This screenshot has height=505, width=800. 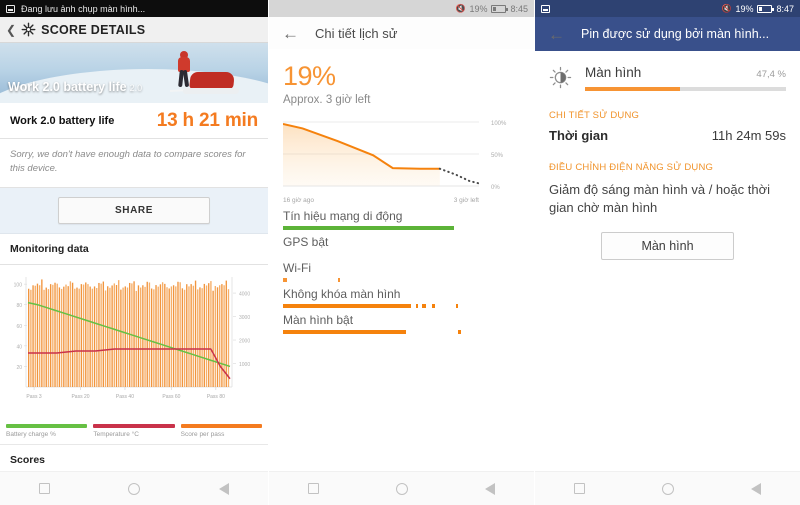 What do you see at coordinates (401, 297) in the screenshot?
I see `list-item: Không khóa màn hình` at bounding box center [401, 297].